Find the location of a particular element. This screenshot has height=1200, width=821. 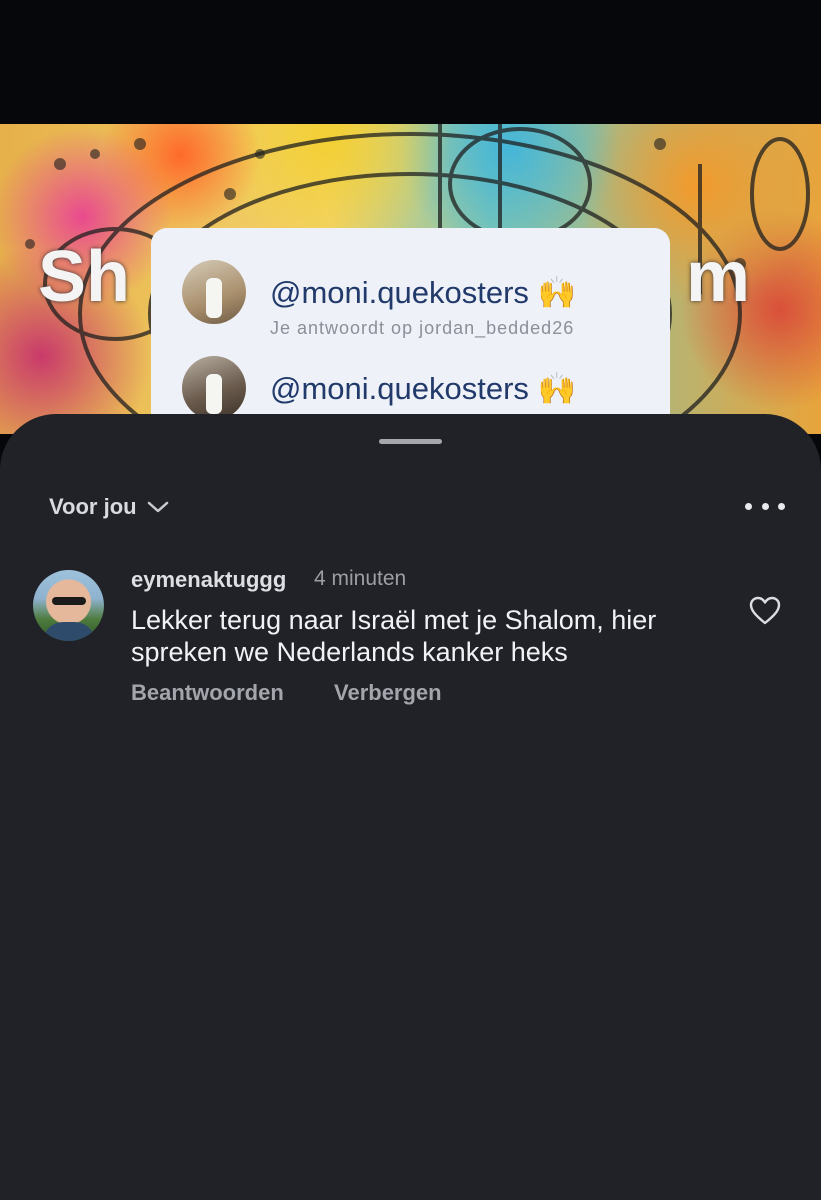

heart-icon is located at coordinates (765, 611).